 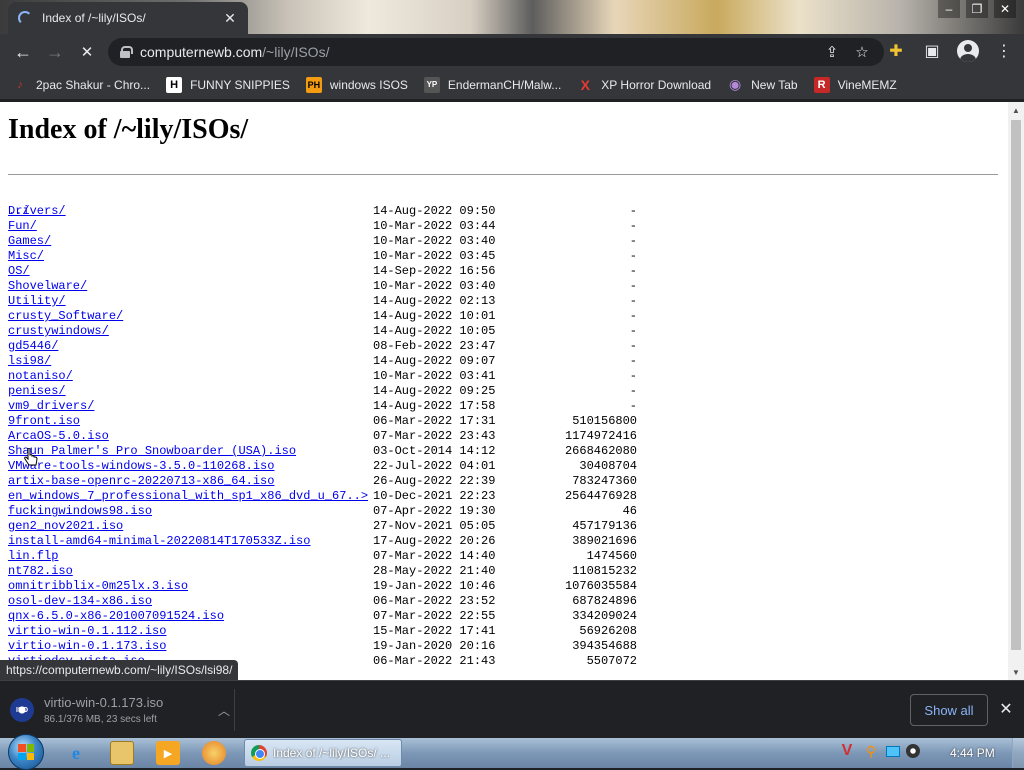 What do you see at coordinates (896, 51) in the screenshot?
I see `extensions-icon: ✚` at bounding box center [896, 51].